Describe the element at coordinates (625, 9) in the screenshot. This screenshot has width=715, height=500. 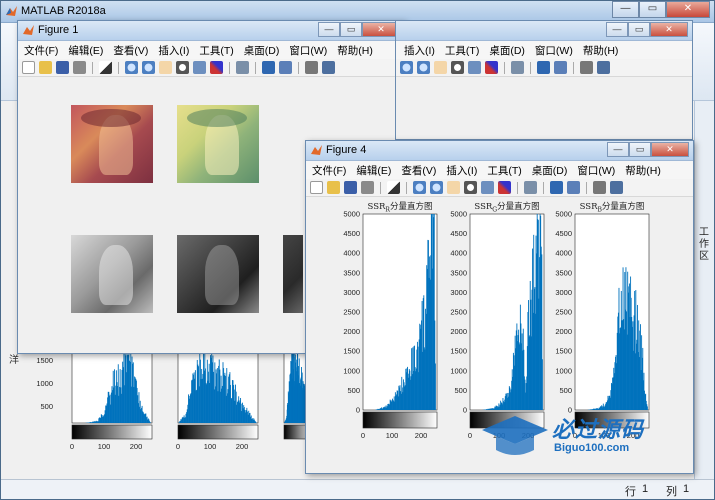
I see `minimize-button: —` at that location.